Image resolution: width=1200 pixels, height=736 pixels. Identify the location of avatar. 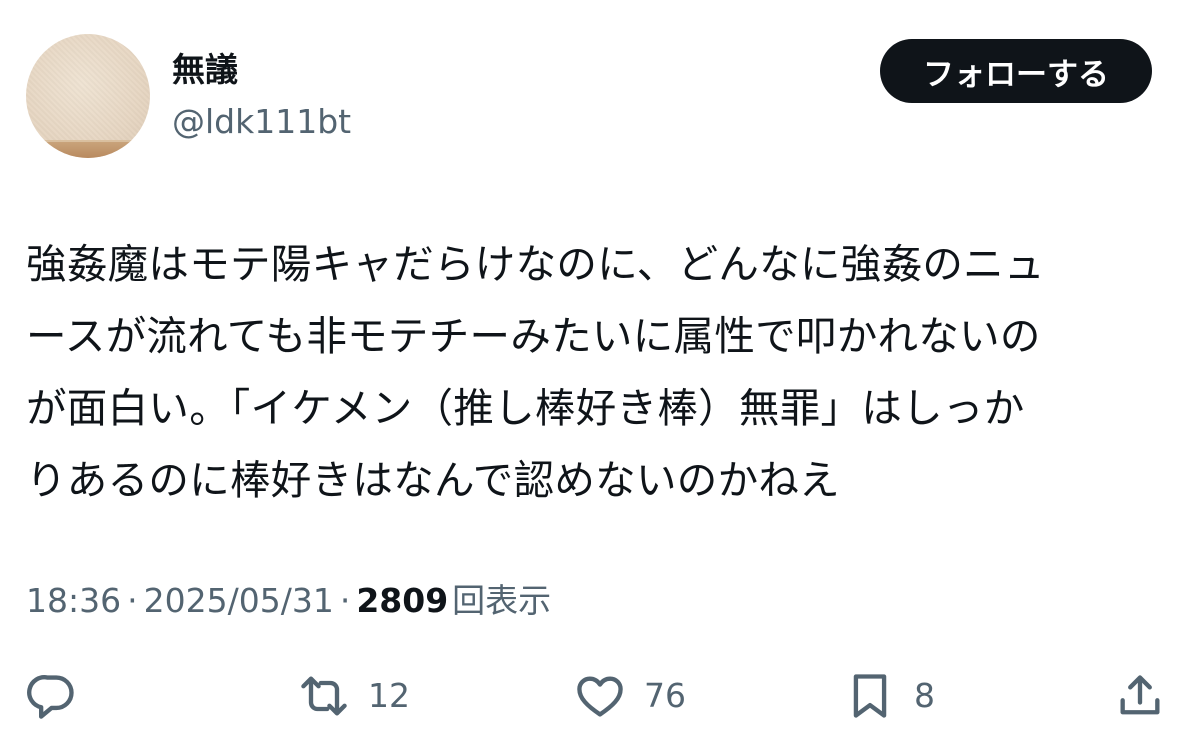
(88, 96).